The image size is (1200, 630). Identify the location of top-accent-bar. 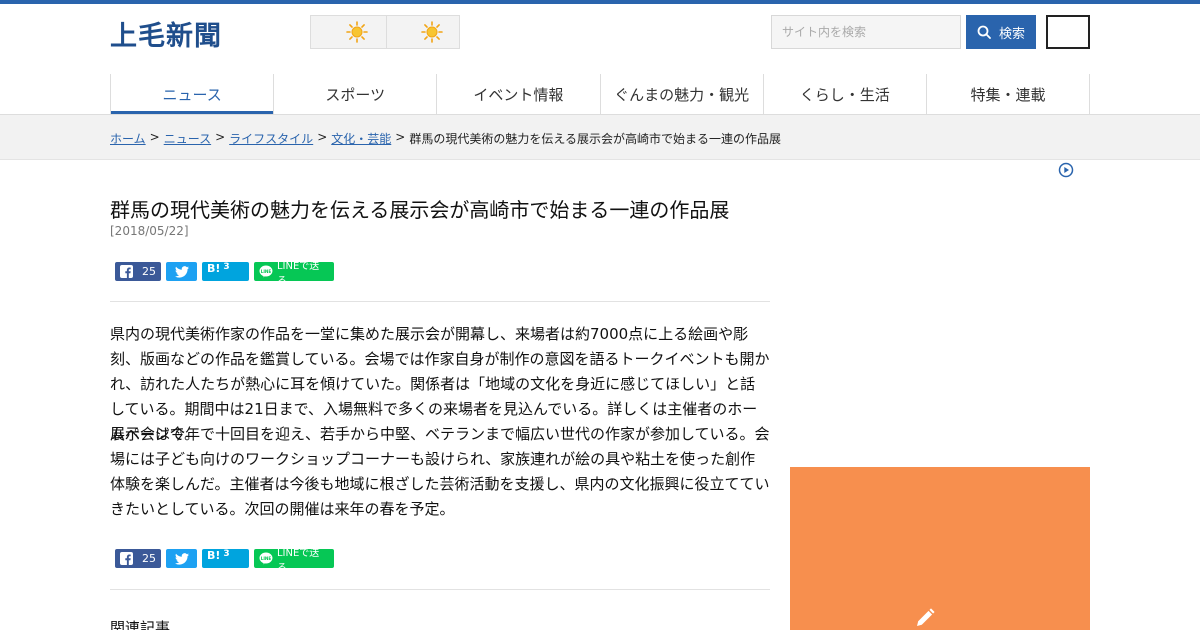
(600, 2).